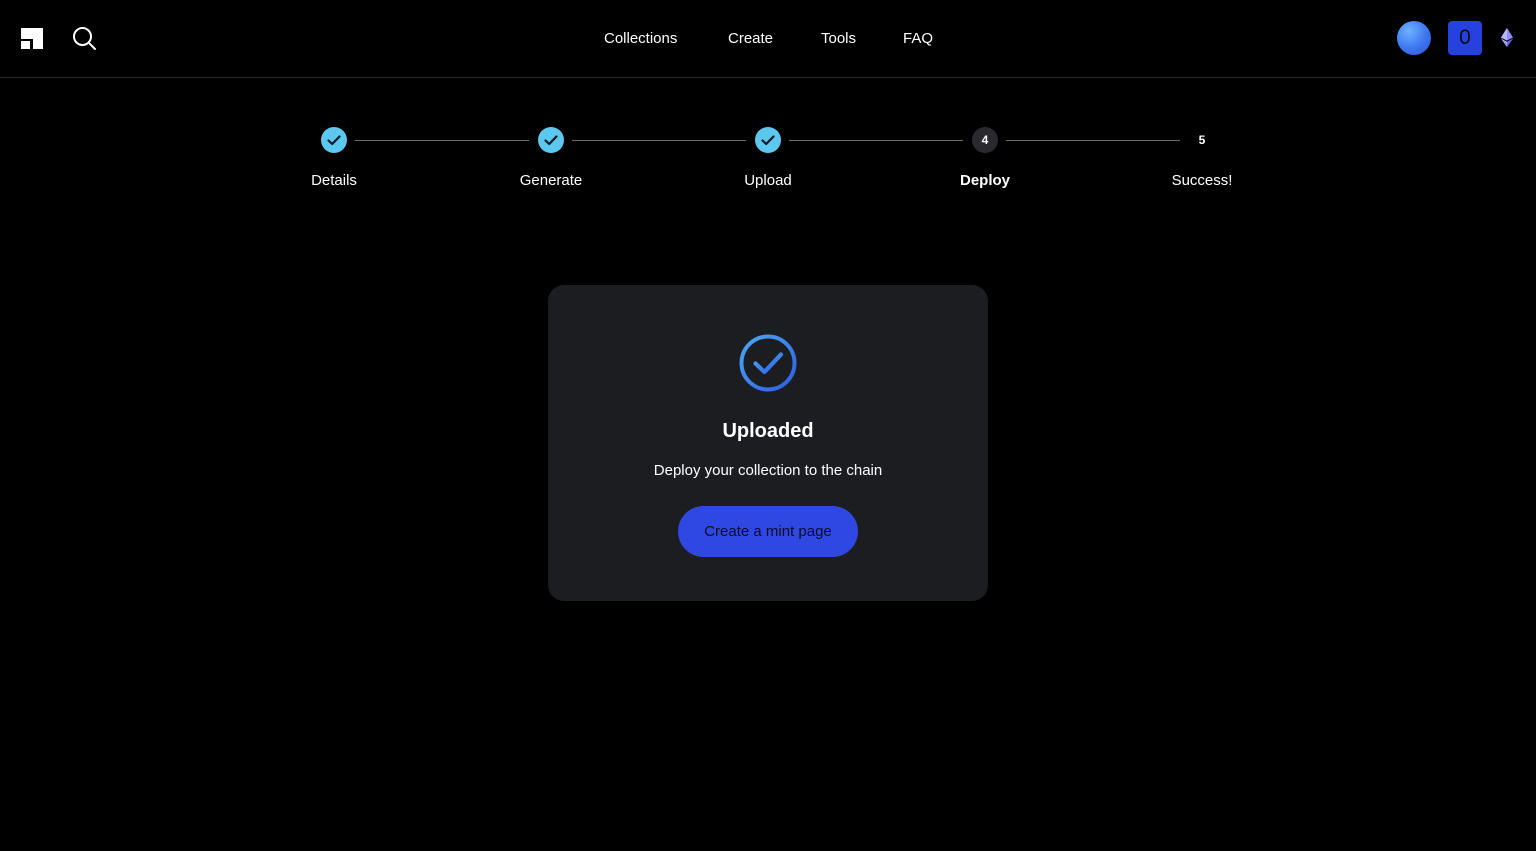 The image size is (1536, 851). I want to click on step-2-check-icon, so click(551, 140).